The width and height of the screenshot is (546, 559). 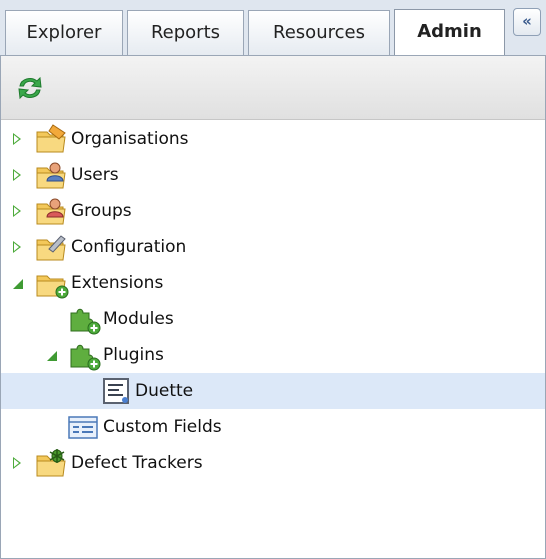 What do you see at coordinates (133, 355) in the screenshot?
I see `tree-item-label: Plugins` at bounding box center [133, 355].